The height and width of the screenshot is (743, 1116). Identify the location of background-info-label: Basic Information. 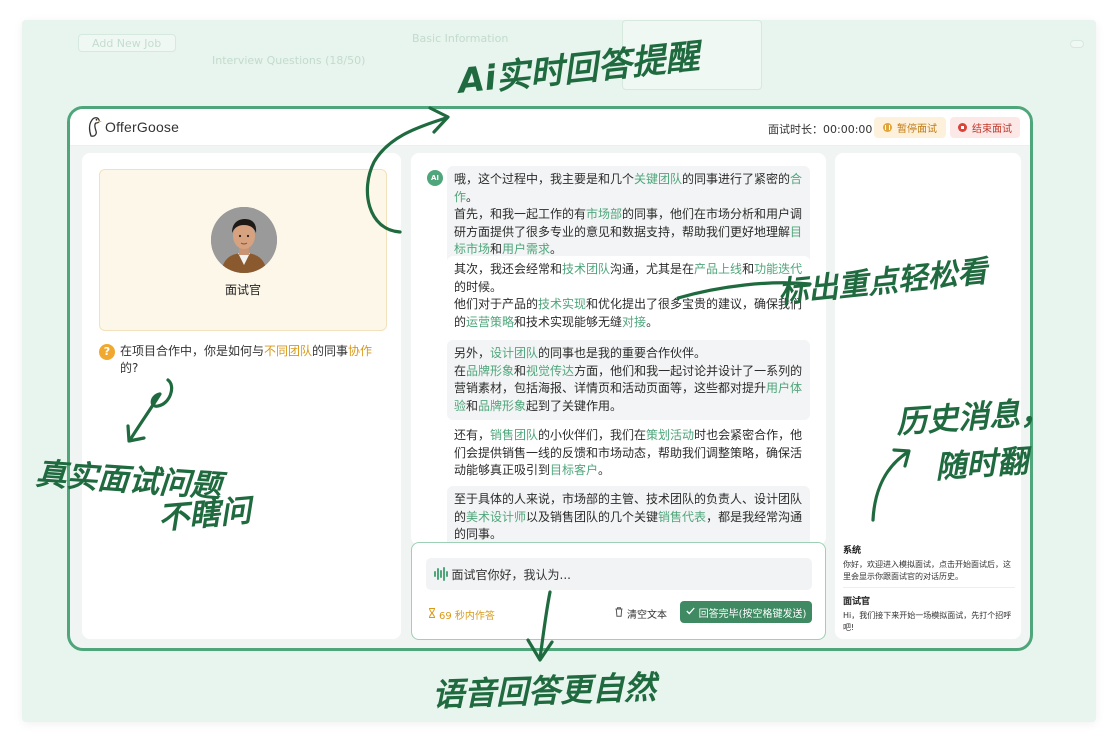
(460, 38).